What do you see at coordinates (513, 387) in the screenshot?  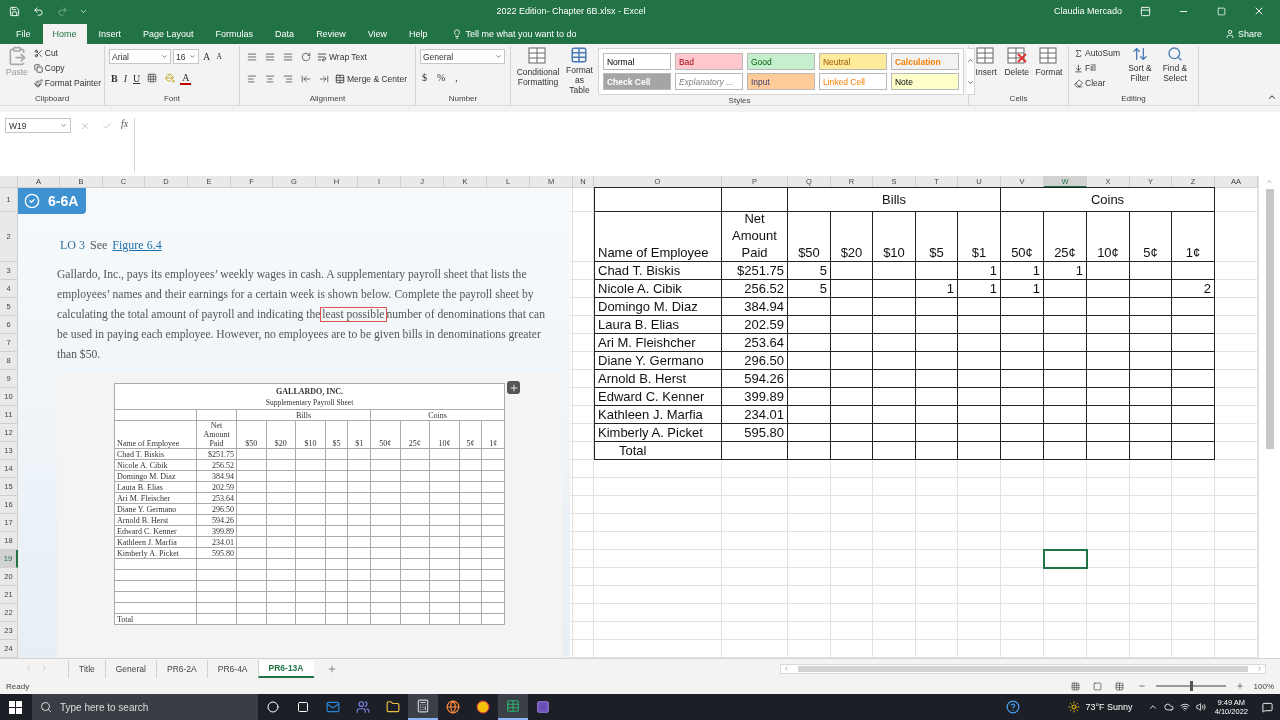 I see `add-button` at bounding box center [513, 387].